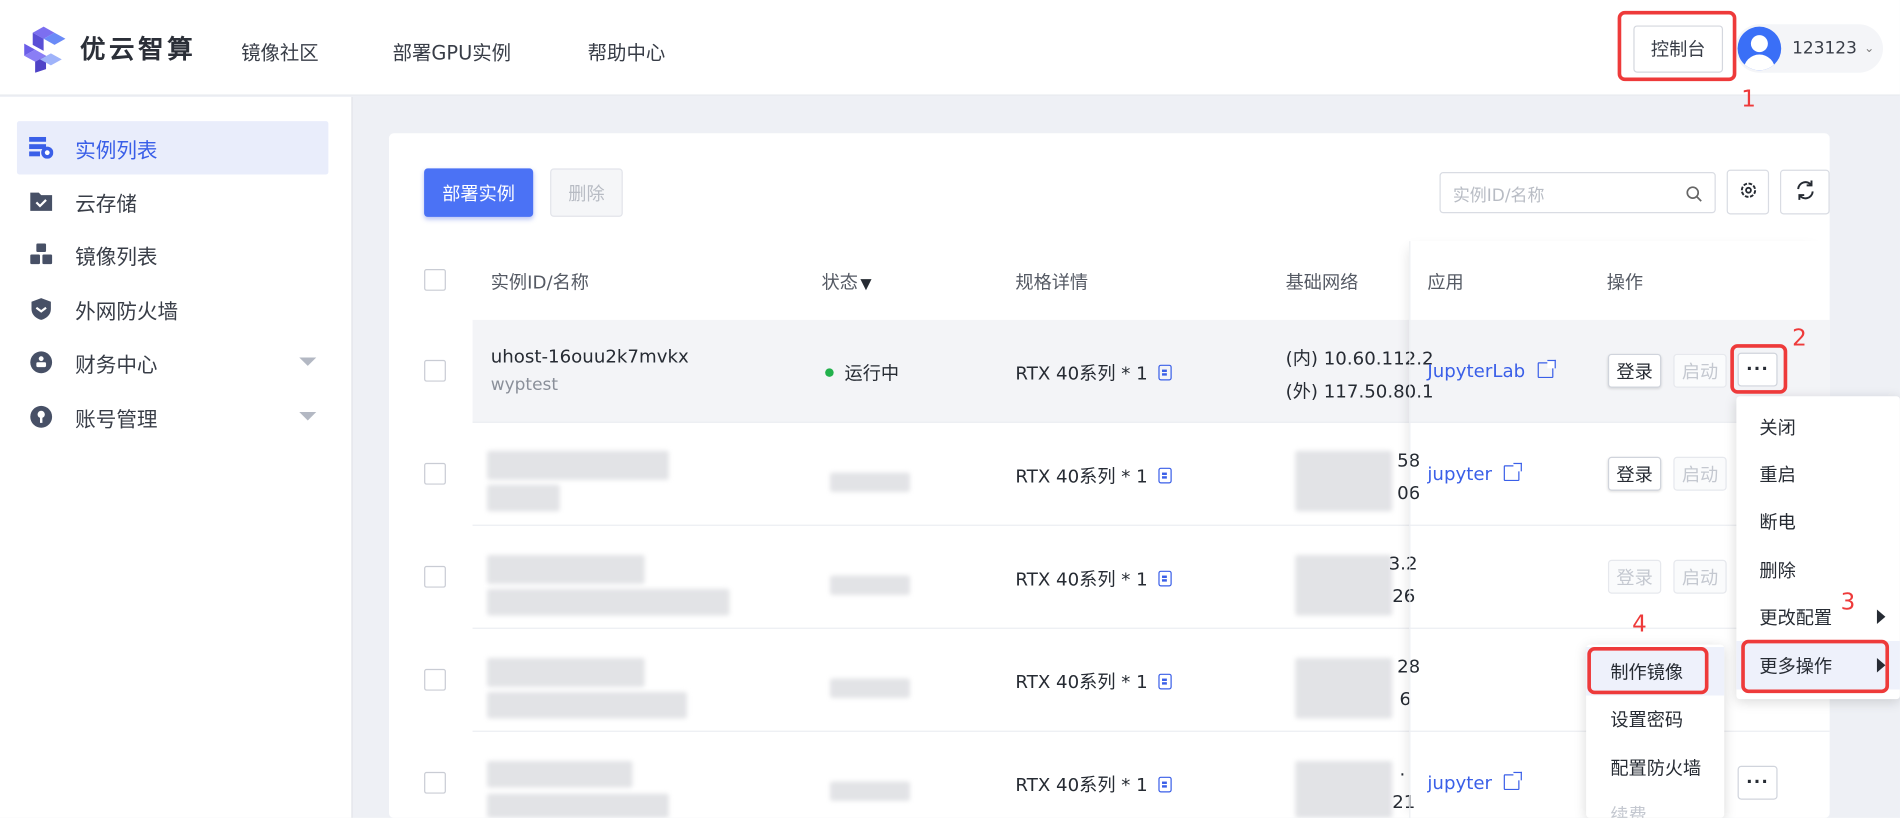 Image resolution: width=1900 pixels, height=818 pixels. I want to click on menu-item-renew: 续费, so click(1655, 804).